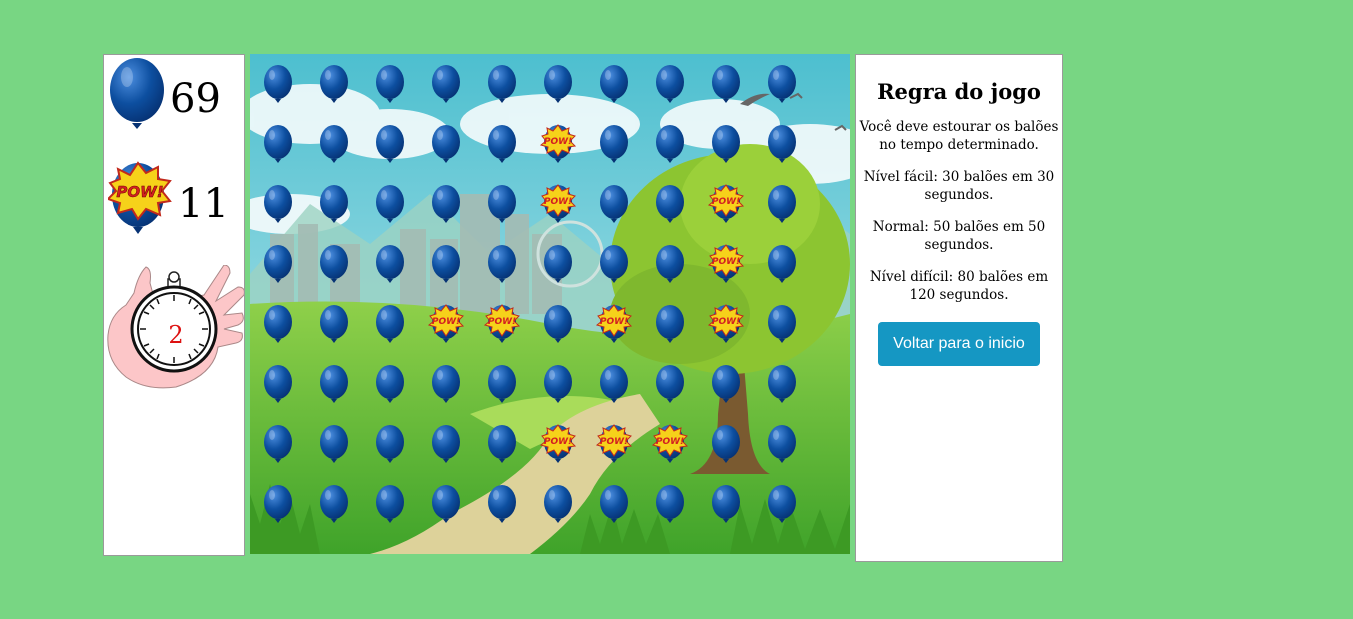 The height and width of the screenshot is (619, 1353). What do you see at coordinates (959, 236) in the screenshot?
I see `rules-normal-level: Normal: 50 balões em 50 segundos.` at bounding box center [959, 236].